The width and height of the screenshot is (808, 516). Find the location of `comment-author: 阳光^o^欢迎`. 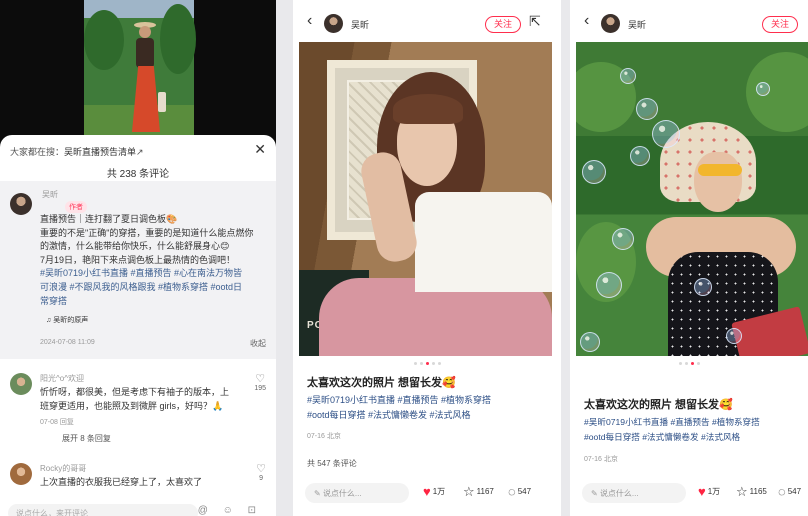

comment-author: 阳光^o^欢迎 is located at coordinates (62, 378).